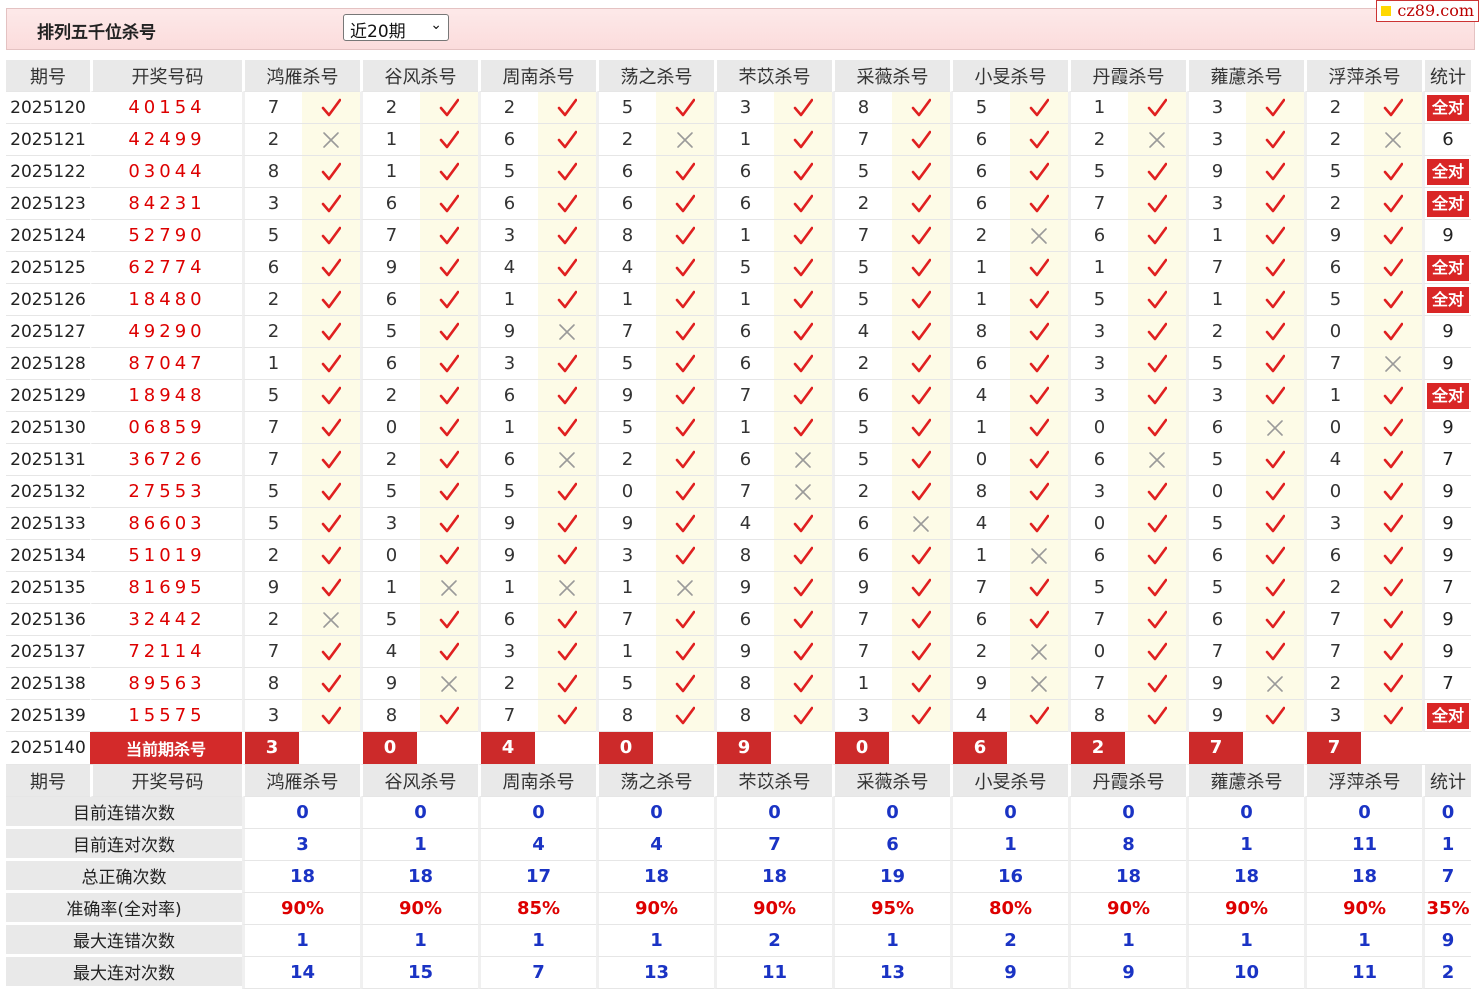  What do you see at coordinates (48, 652) in the screenshot?
I see `period-cell: 2025137` at bounding box center [48, 652].